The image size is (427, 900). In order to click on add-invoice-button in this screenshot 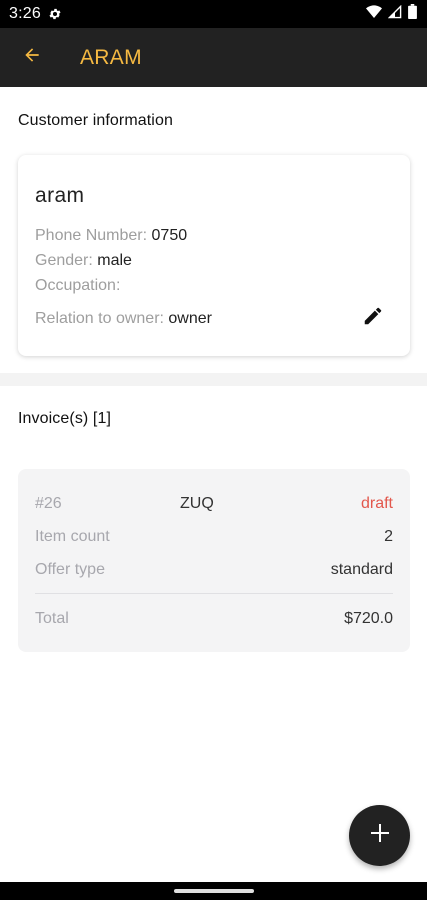, I will do `click(379, 835)`.